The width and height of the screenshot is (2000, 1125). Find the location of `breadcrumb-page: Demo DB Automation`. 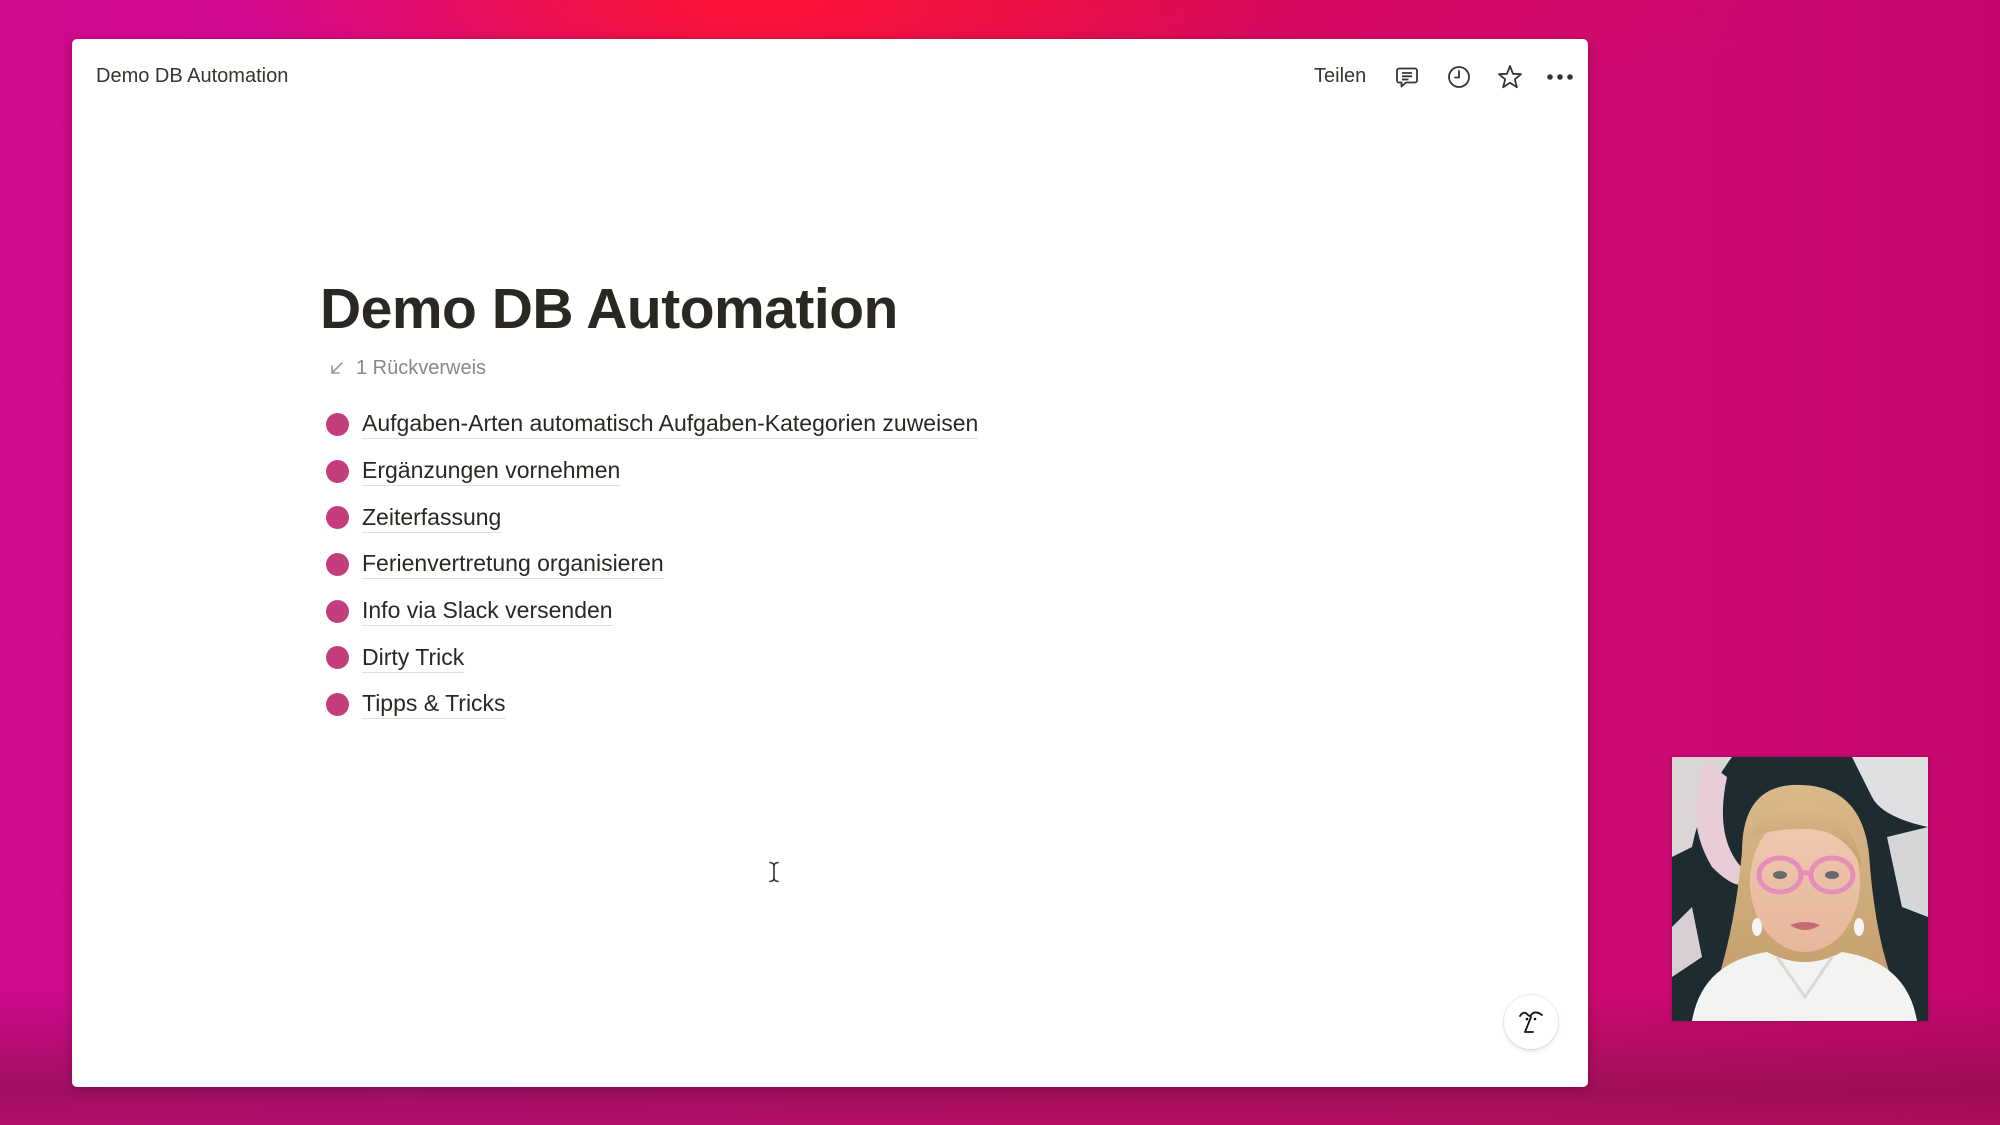

breadcrumb-page: Demo DB Automation is located at coordinates (192, 76).